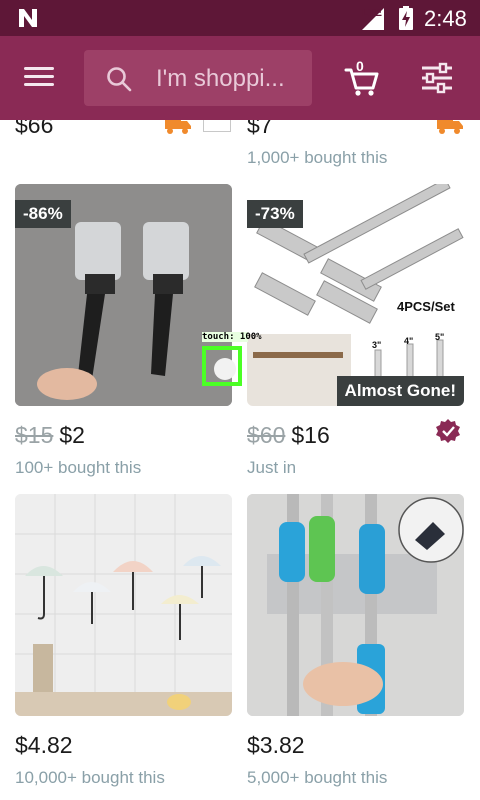 This screenshot has width=480, height=800. Describe the element at coordinates (409, 341) in the screenshot. I see `size-label: 4"` at that location.